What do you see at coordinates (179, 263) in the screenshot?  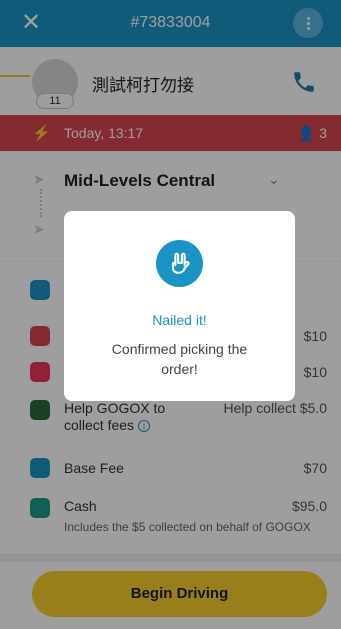 I see `rock-hand-icon` at bounding box center [179, 263].